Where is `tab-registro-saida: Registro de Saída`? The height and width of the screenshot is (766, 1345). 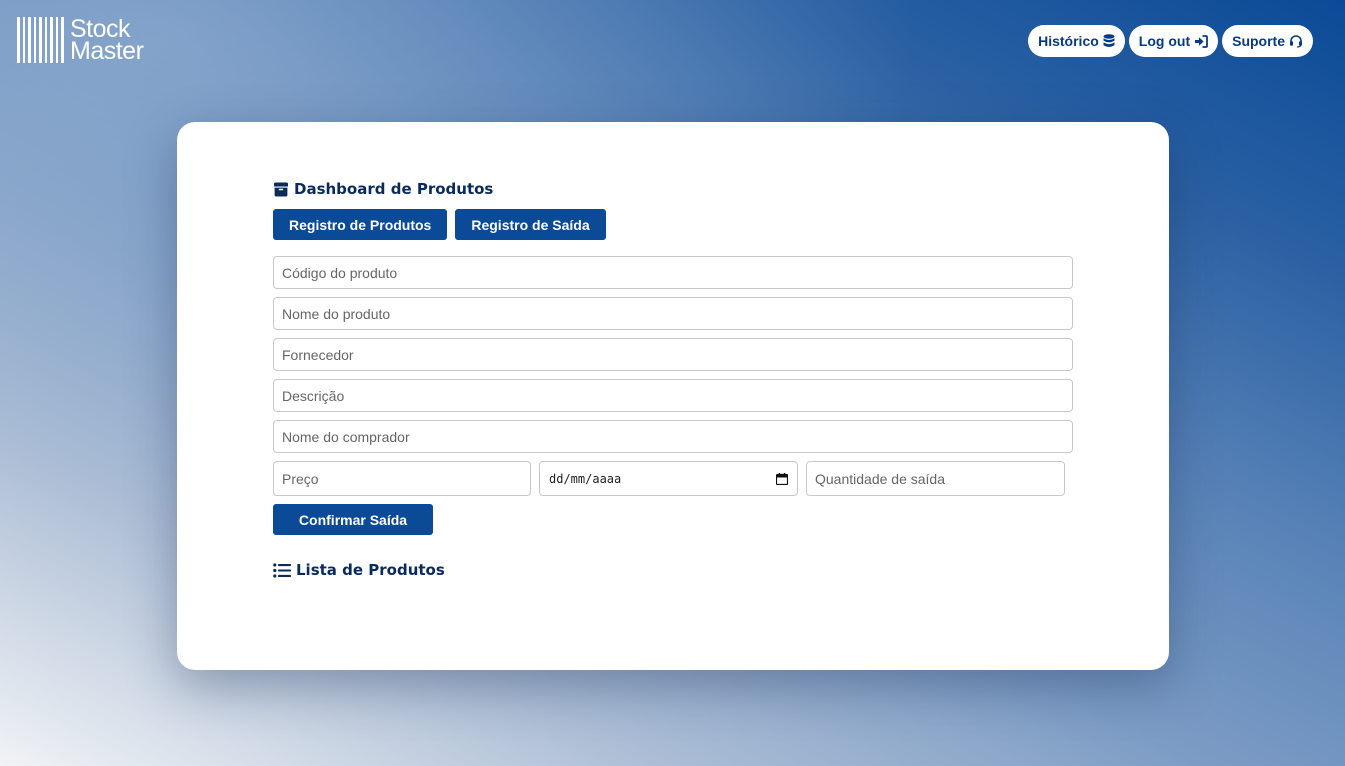 tab-registro-saida: Registro de Saída is located at coordinates (530, 224).